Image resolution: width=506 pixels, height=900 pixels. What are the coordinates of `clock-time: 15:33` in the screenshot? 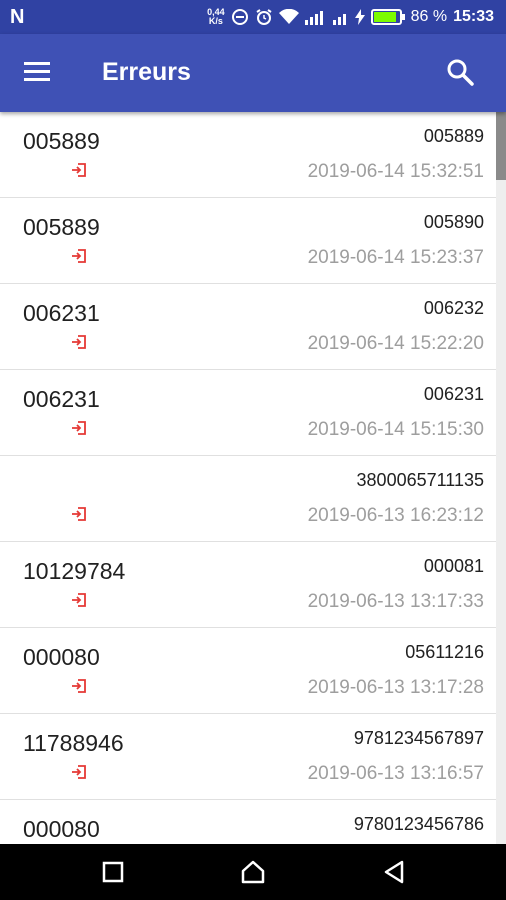 It's located at (473, 16).